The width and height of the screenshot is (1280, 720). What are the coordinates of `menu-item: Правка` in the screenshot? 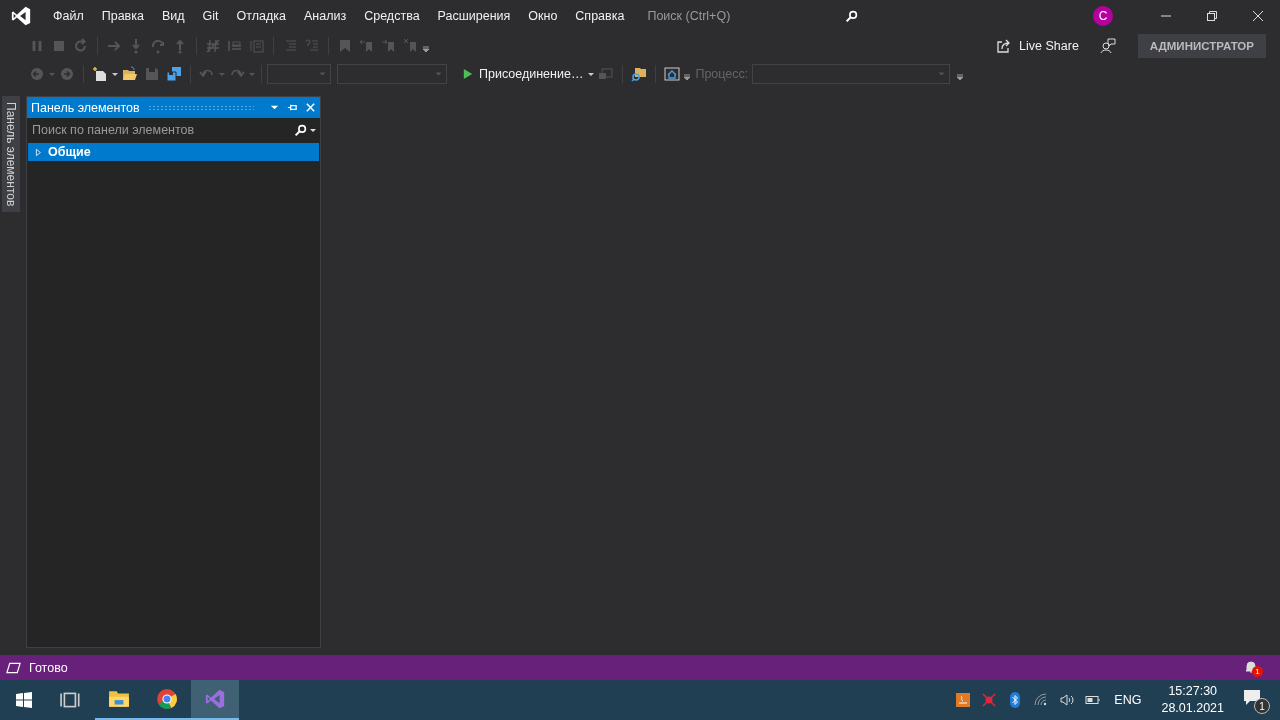 It's located at (122, 16).